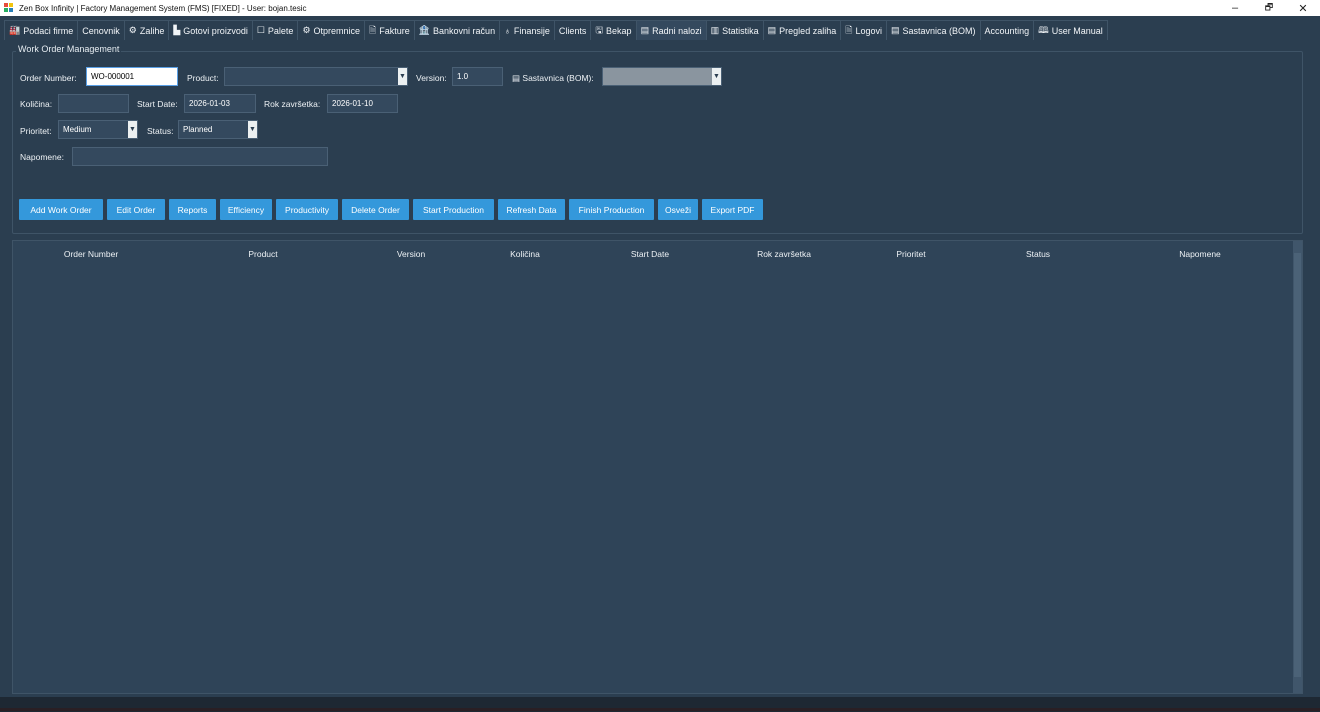 The height and width of the screenshot is (712, 1320). What do you see at coordinates (677, 30) in the screenshot?
I see `tab-label: Radni nalozi` at bounding box center [677, 30].